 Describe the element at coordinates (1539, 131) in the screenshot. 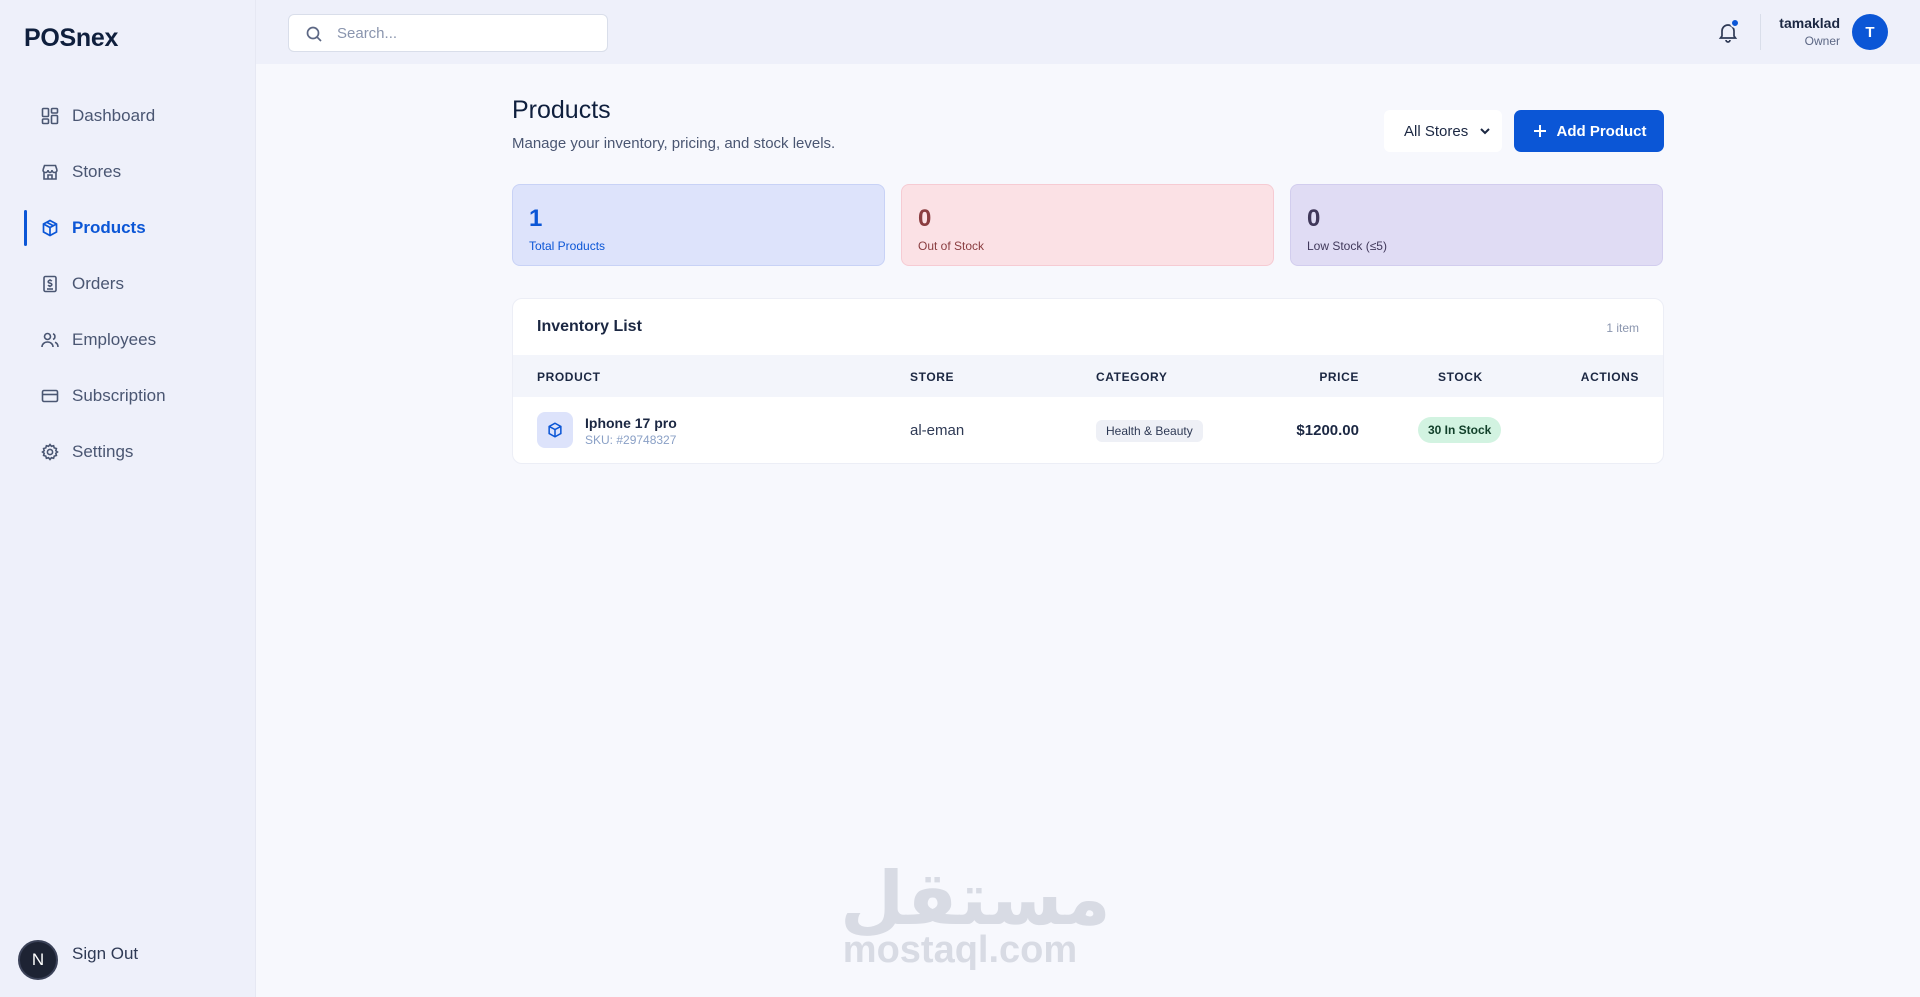

I see `plus-icon` at that location.